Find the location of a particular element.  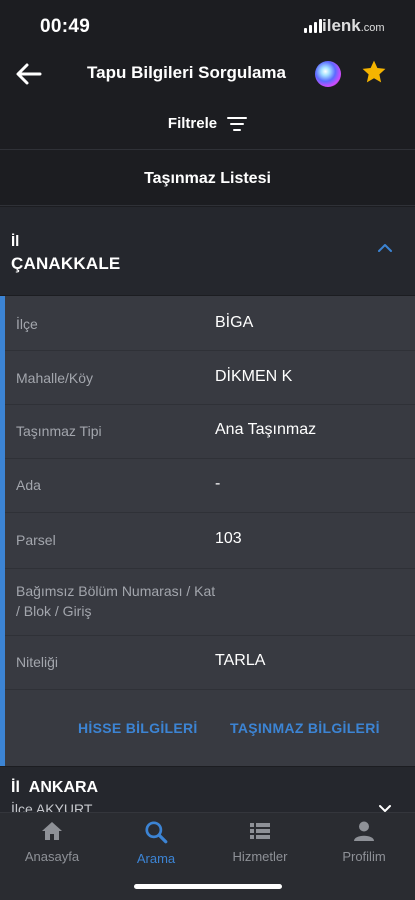

watermark-main: ilenk is located at coordinates (341, 25).